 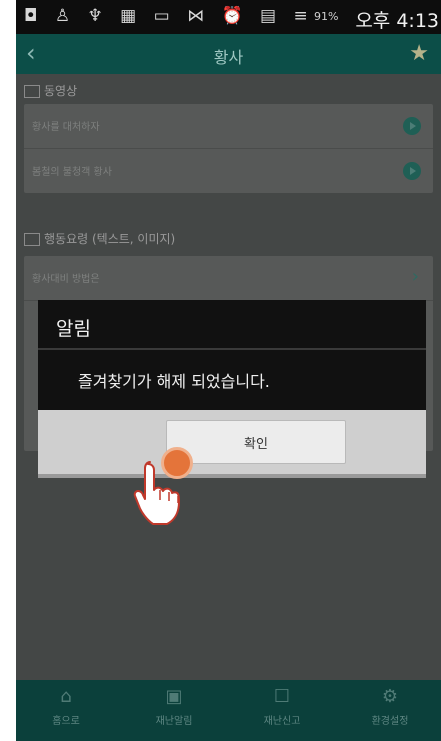 What do you see at coordinates (99, 238) in the screenshot?
I see `section-header-guide: 행동요령 (텍스트, 이미지)` at bounding box center [99, 238].